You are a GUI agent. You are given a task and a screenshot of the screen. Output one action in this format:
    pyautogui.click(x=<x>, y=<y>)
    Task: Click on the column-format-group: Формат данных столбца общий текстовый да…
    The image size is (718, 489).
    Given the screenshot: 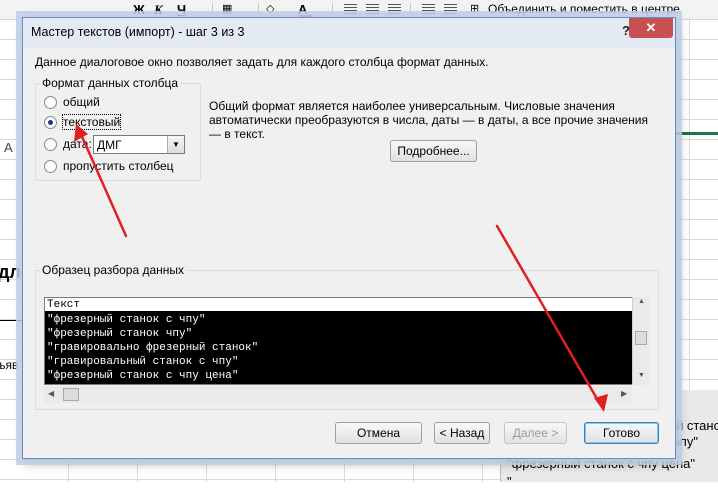 What is the action you would take?
    pyautogui.click(x=118, y=128)
    